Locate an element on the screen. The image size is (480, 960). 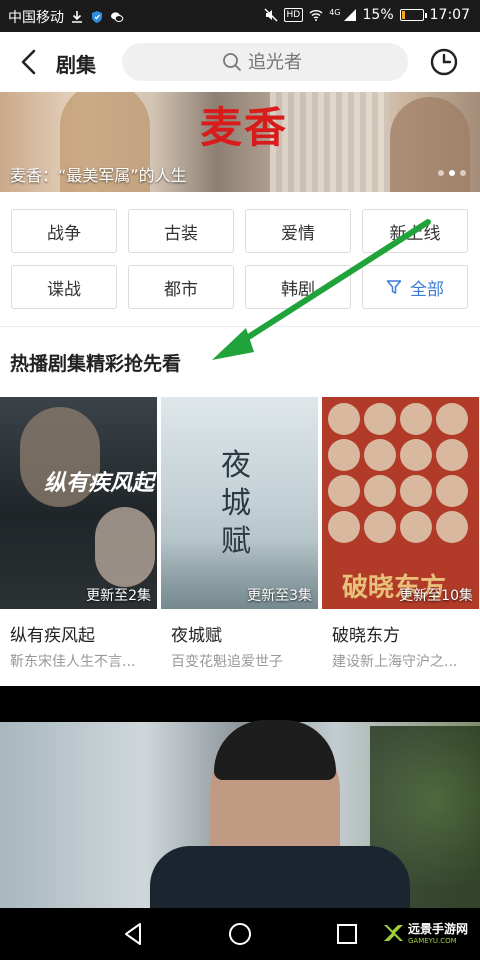
banner-pagination is located at coordinates (452, 173).